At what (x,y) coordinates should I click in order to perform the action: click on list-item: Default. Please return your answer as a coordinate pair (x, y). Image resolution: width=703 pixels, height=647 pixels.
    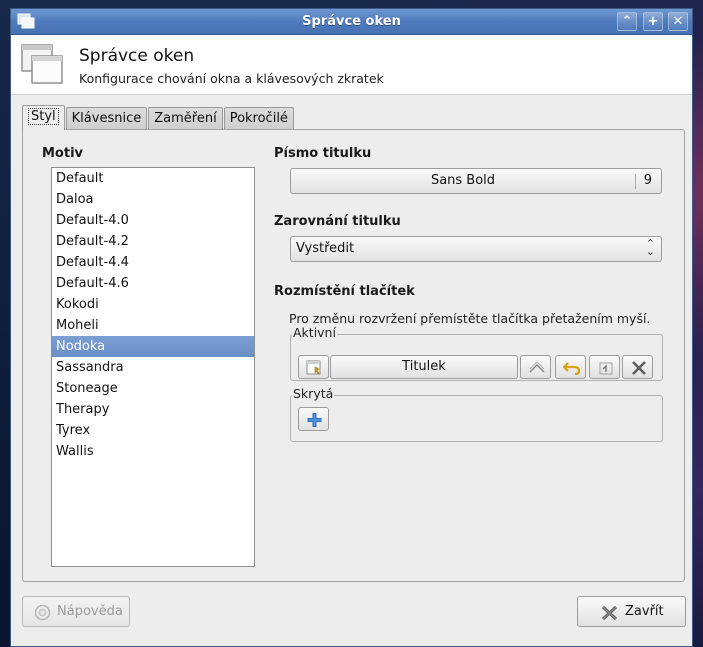
    Looking at the image, I should click on (153, 178).